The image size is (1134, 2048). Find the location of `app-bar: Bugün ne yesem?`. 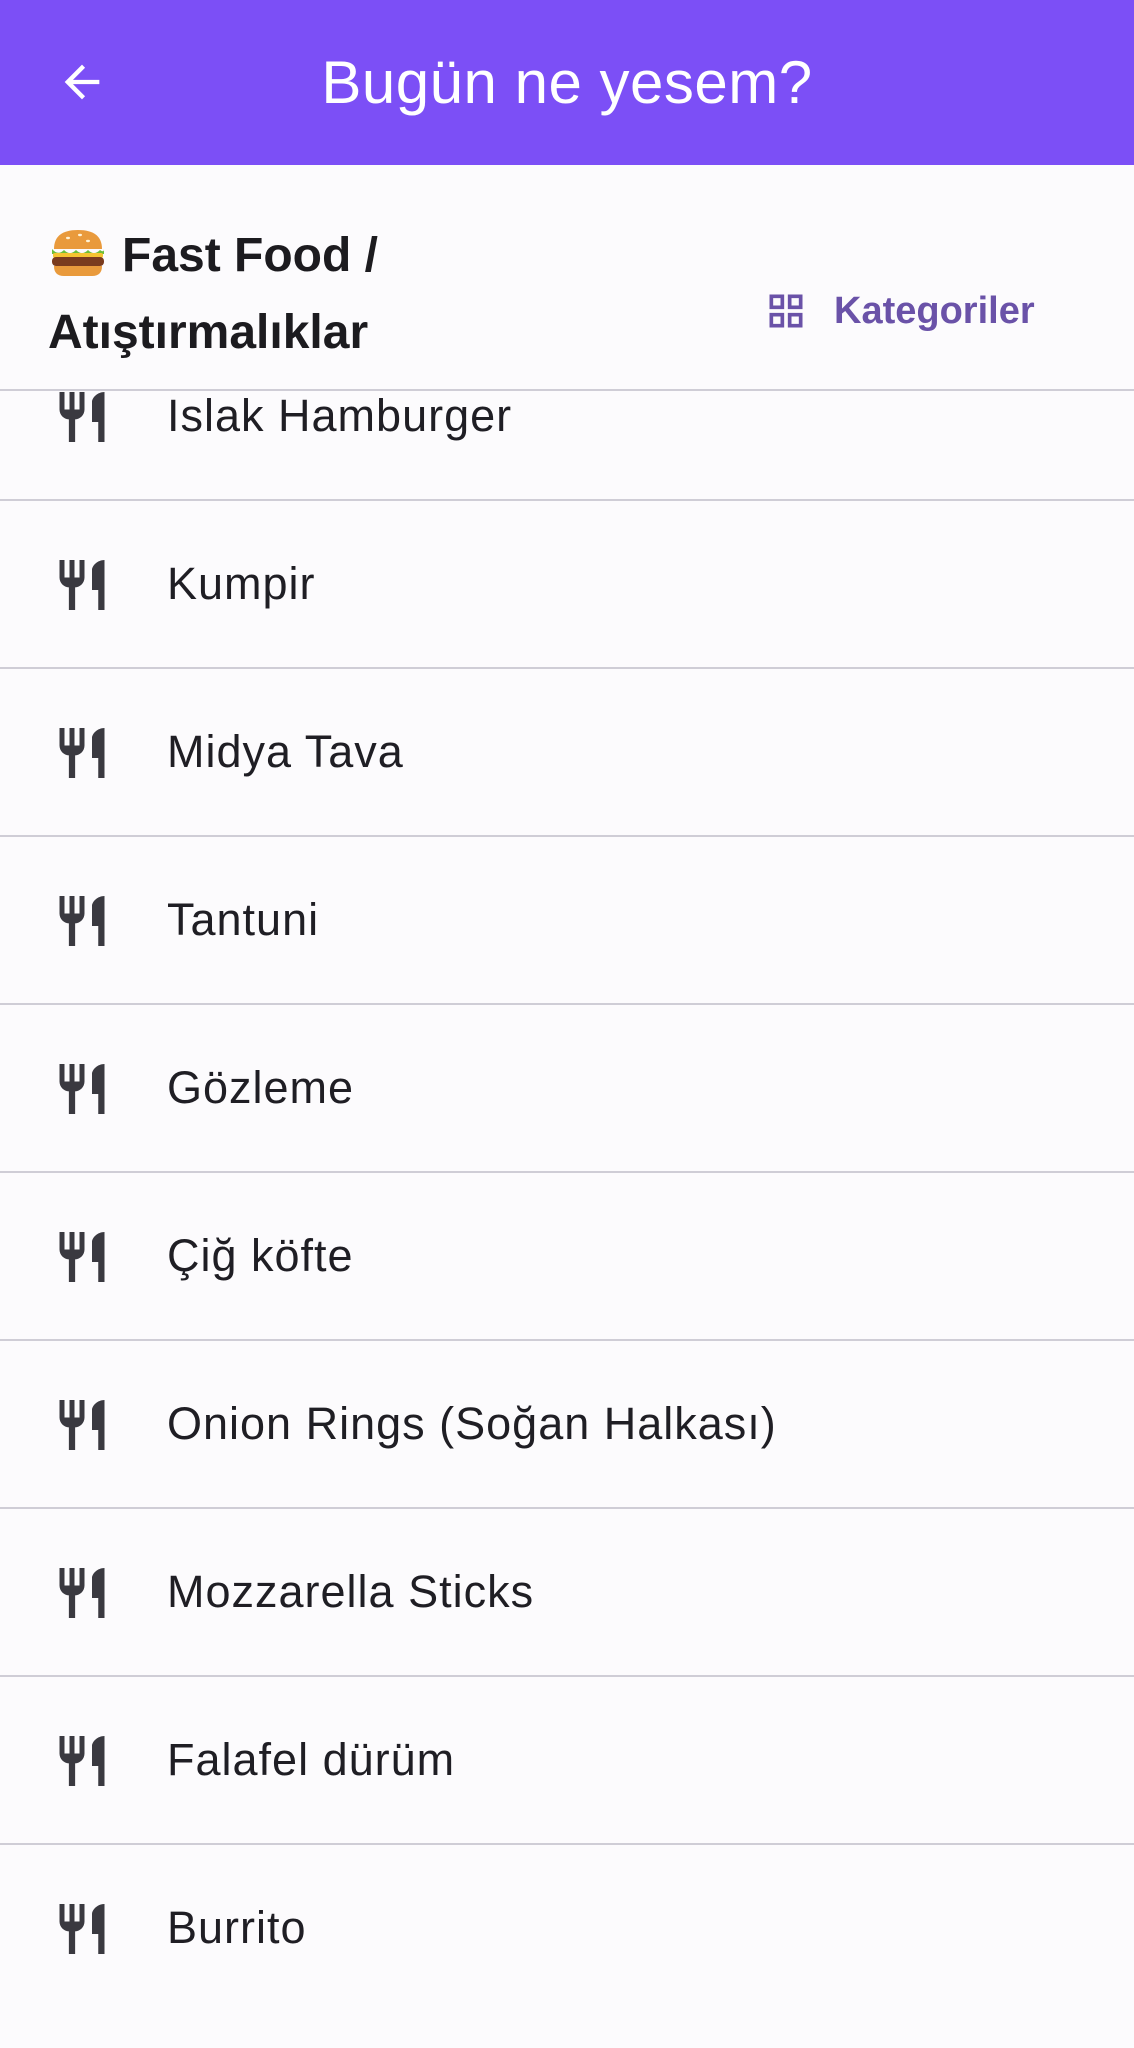

app-bar: Bugün ne yesem? is located at coordinates (567, 82).